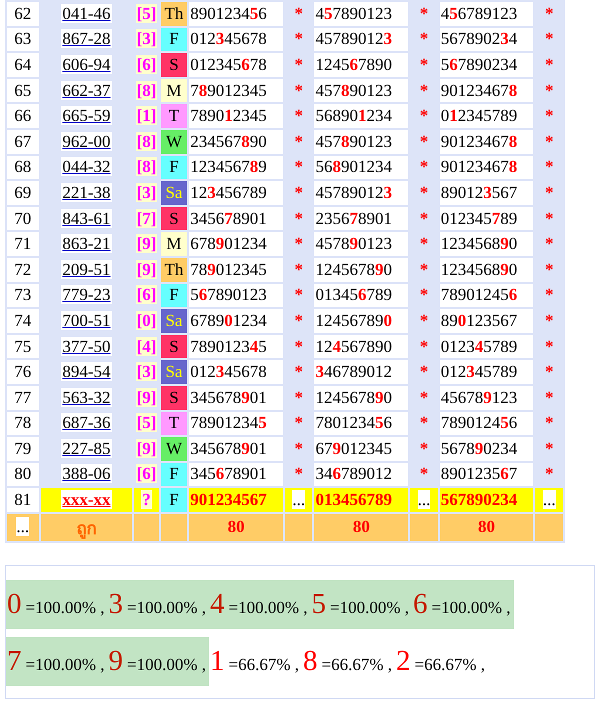 The width and height of the screenshot is (607, 722). I want to click on row-number: 66, so click(23, 116).